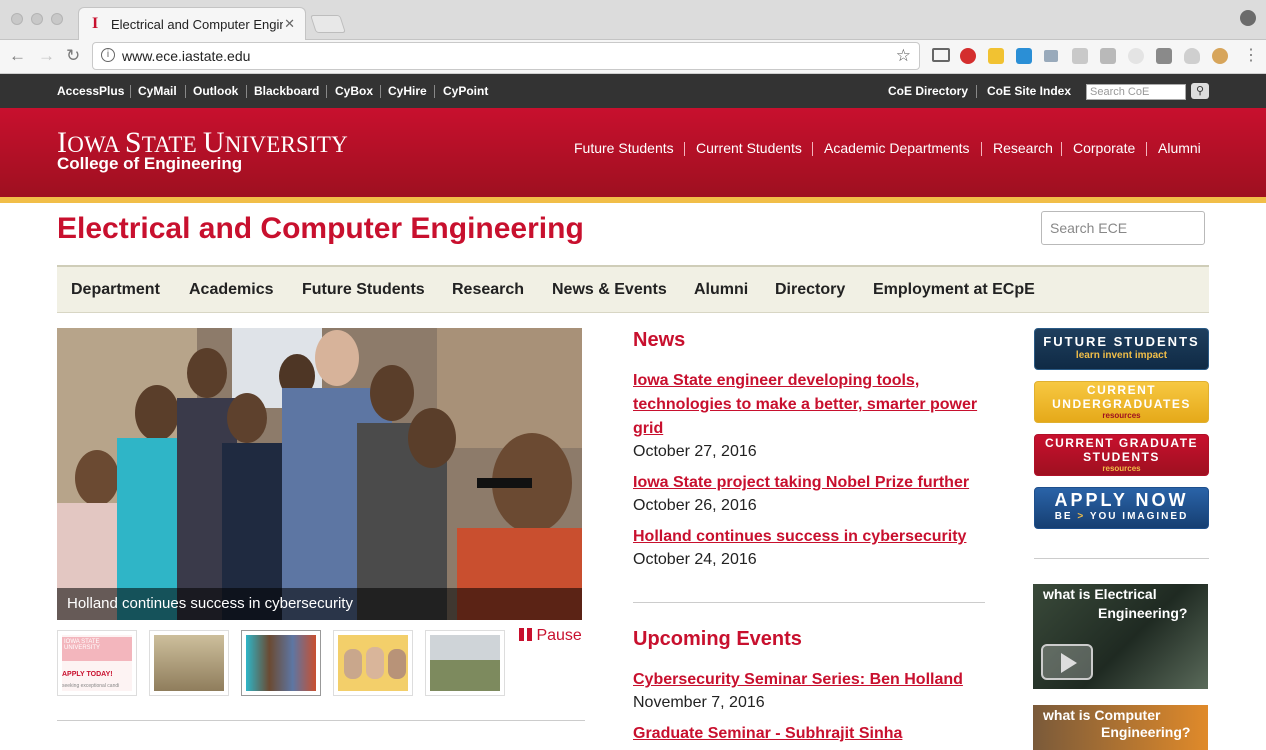 Image resolution: width=1266 pixels, height=750 pixels. I want to click on subnav-department: Department, so click(115, 290).